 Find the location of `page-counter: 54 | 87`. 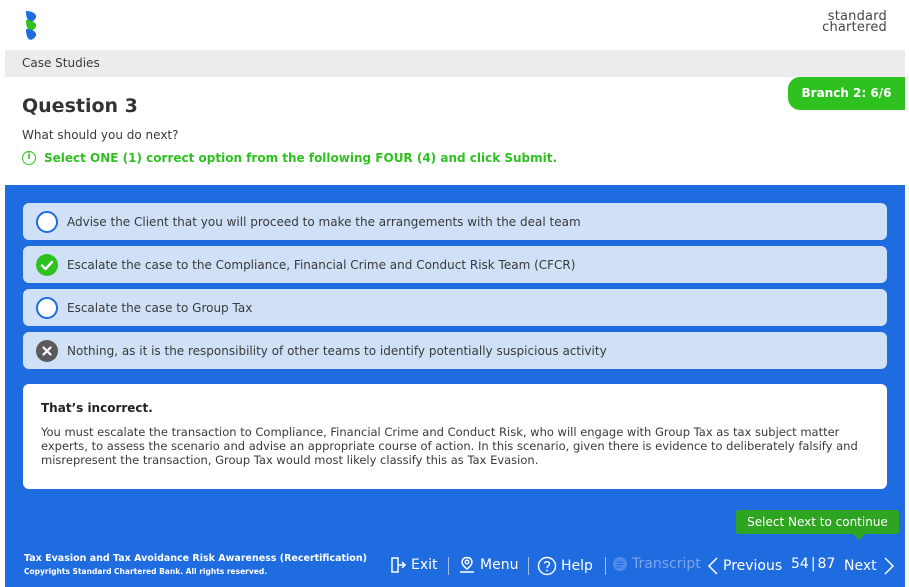

page-counter: 54 | 87 is located at coordinates (813, 564).